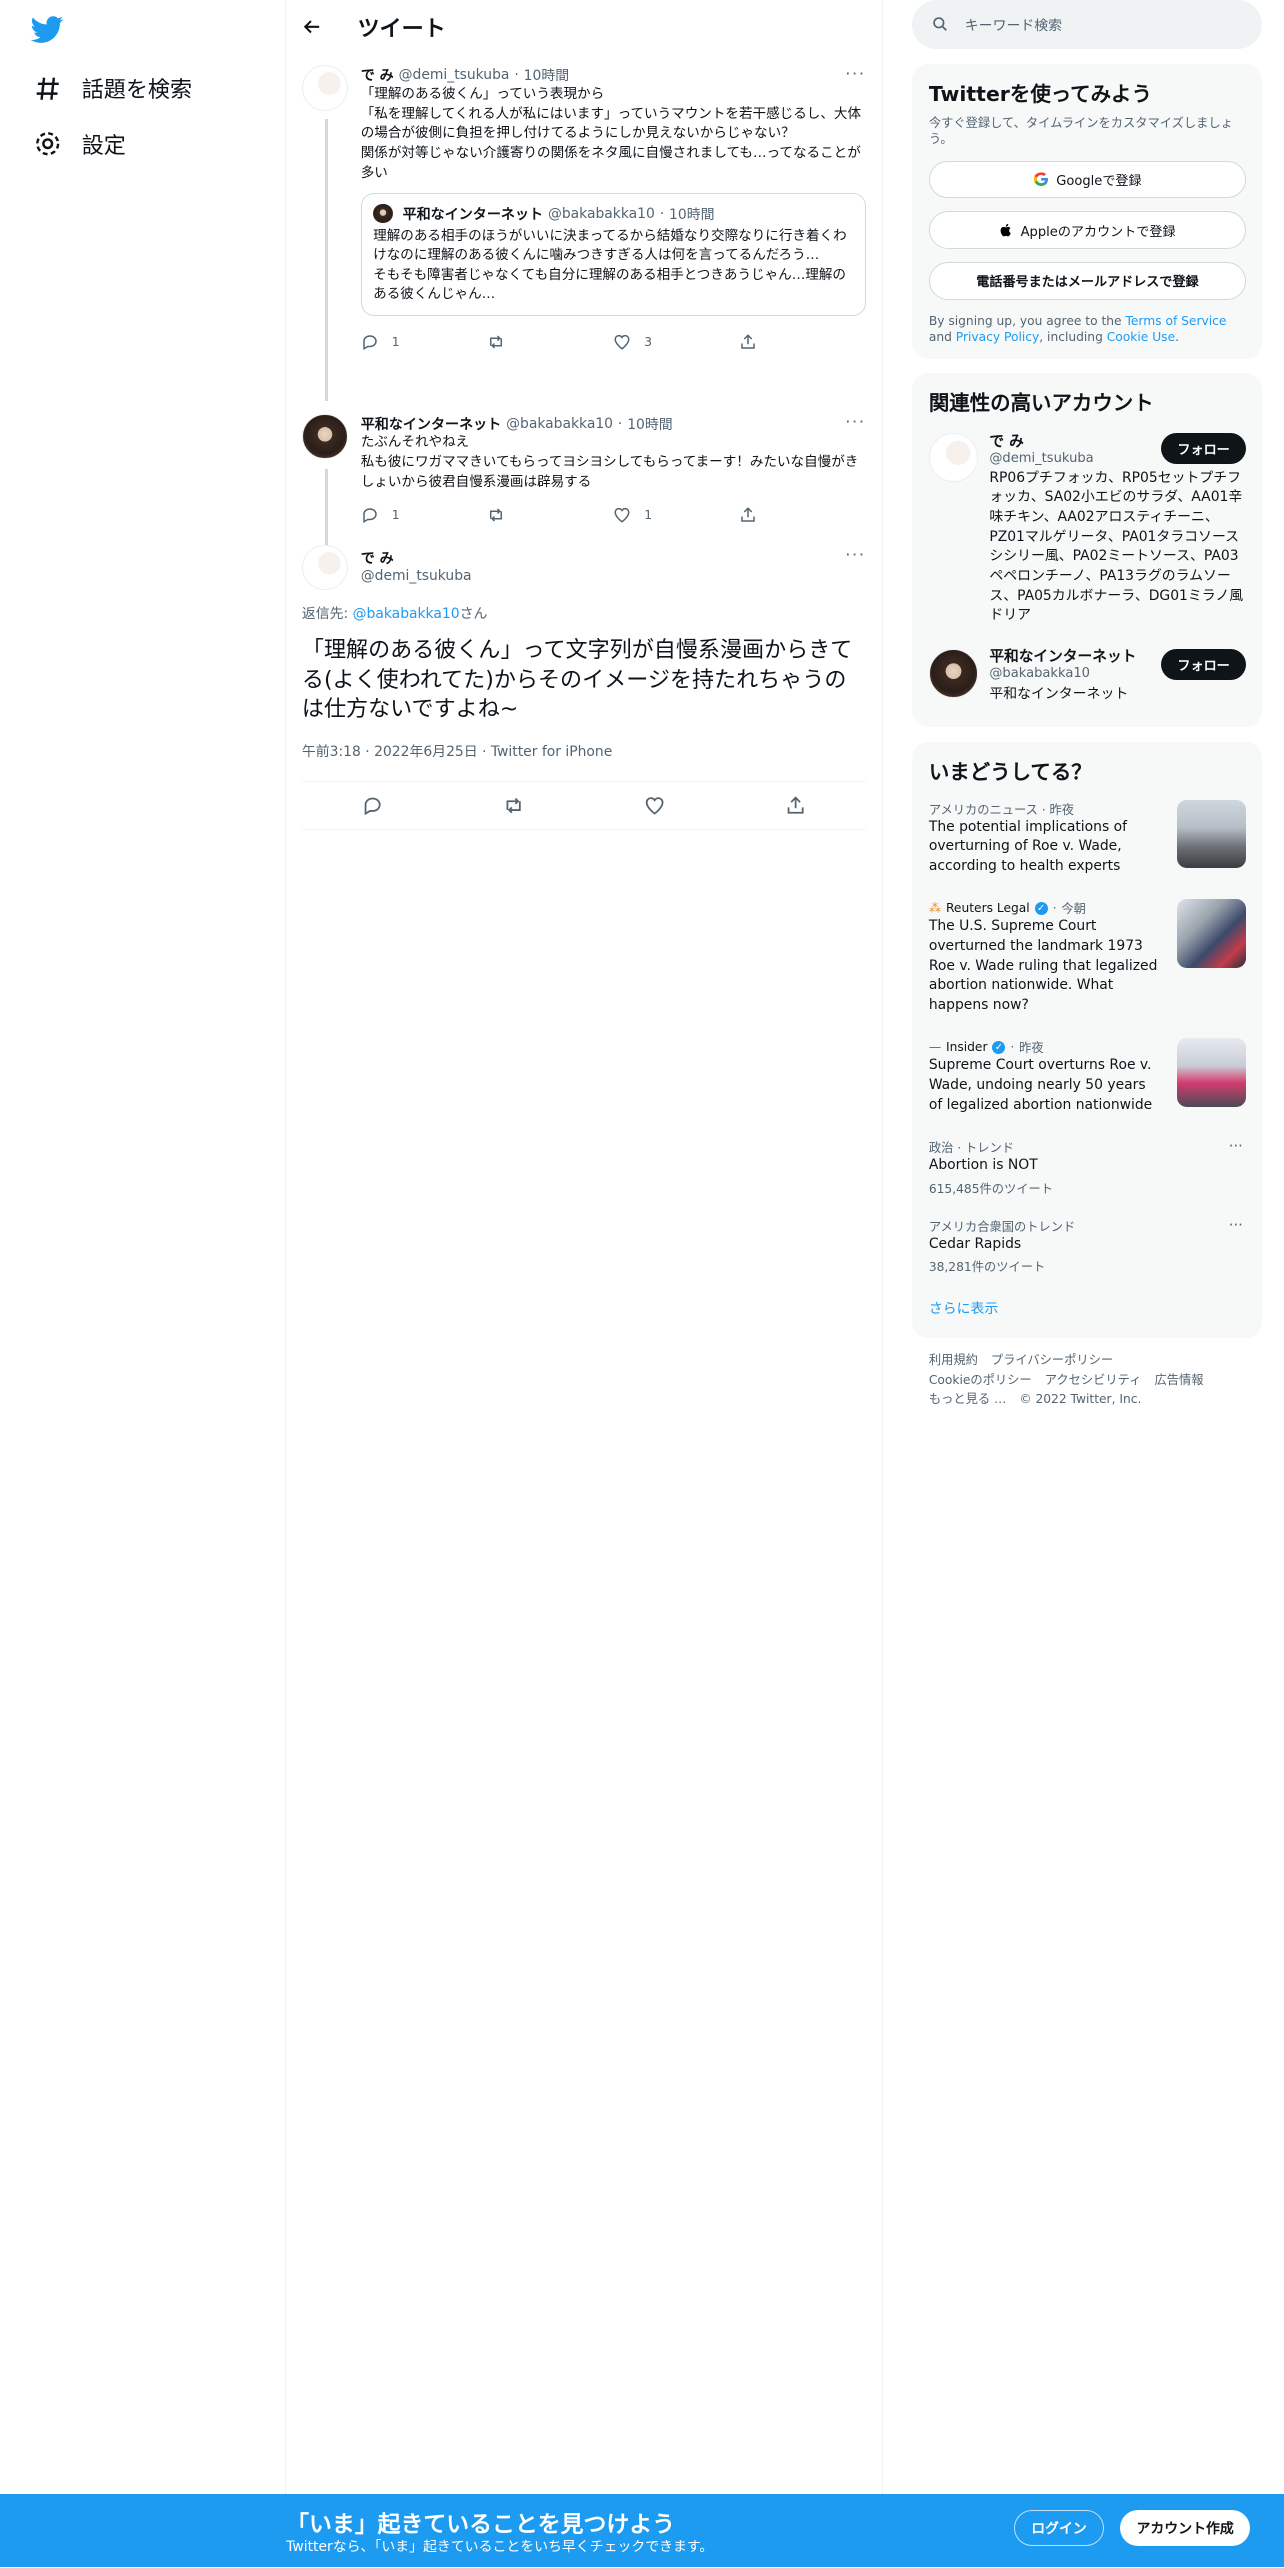  What do you see at coordinates (482, 94) in the screenshot?
I see `tweet-line: 「理解のある彼くん」っていう表現から` at bounding box center [482, 94].